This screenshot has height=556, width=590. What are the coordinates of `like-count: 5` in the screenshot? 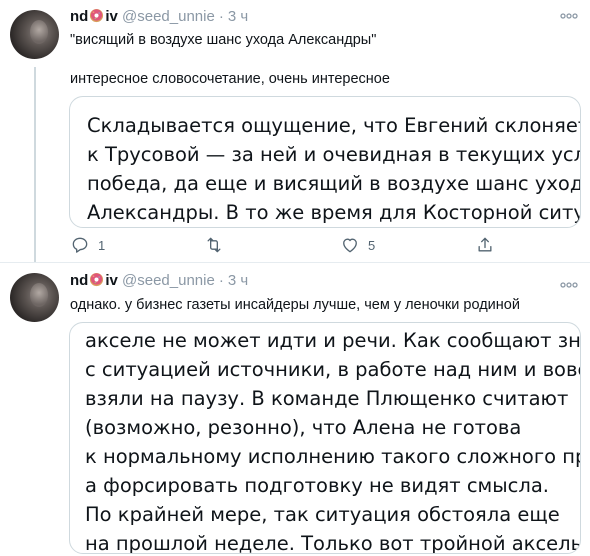 It's located at (372, 245).